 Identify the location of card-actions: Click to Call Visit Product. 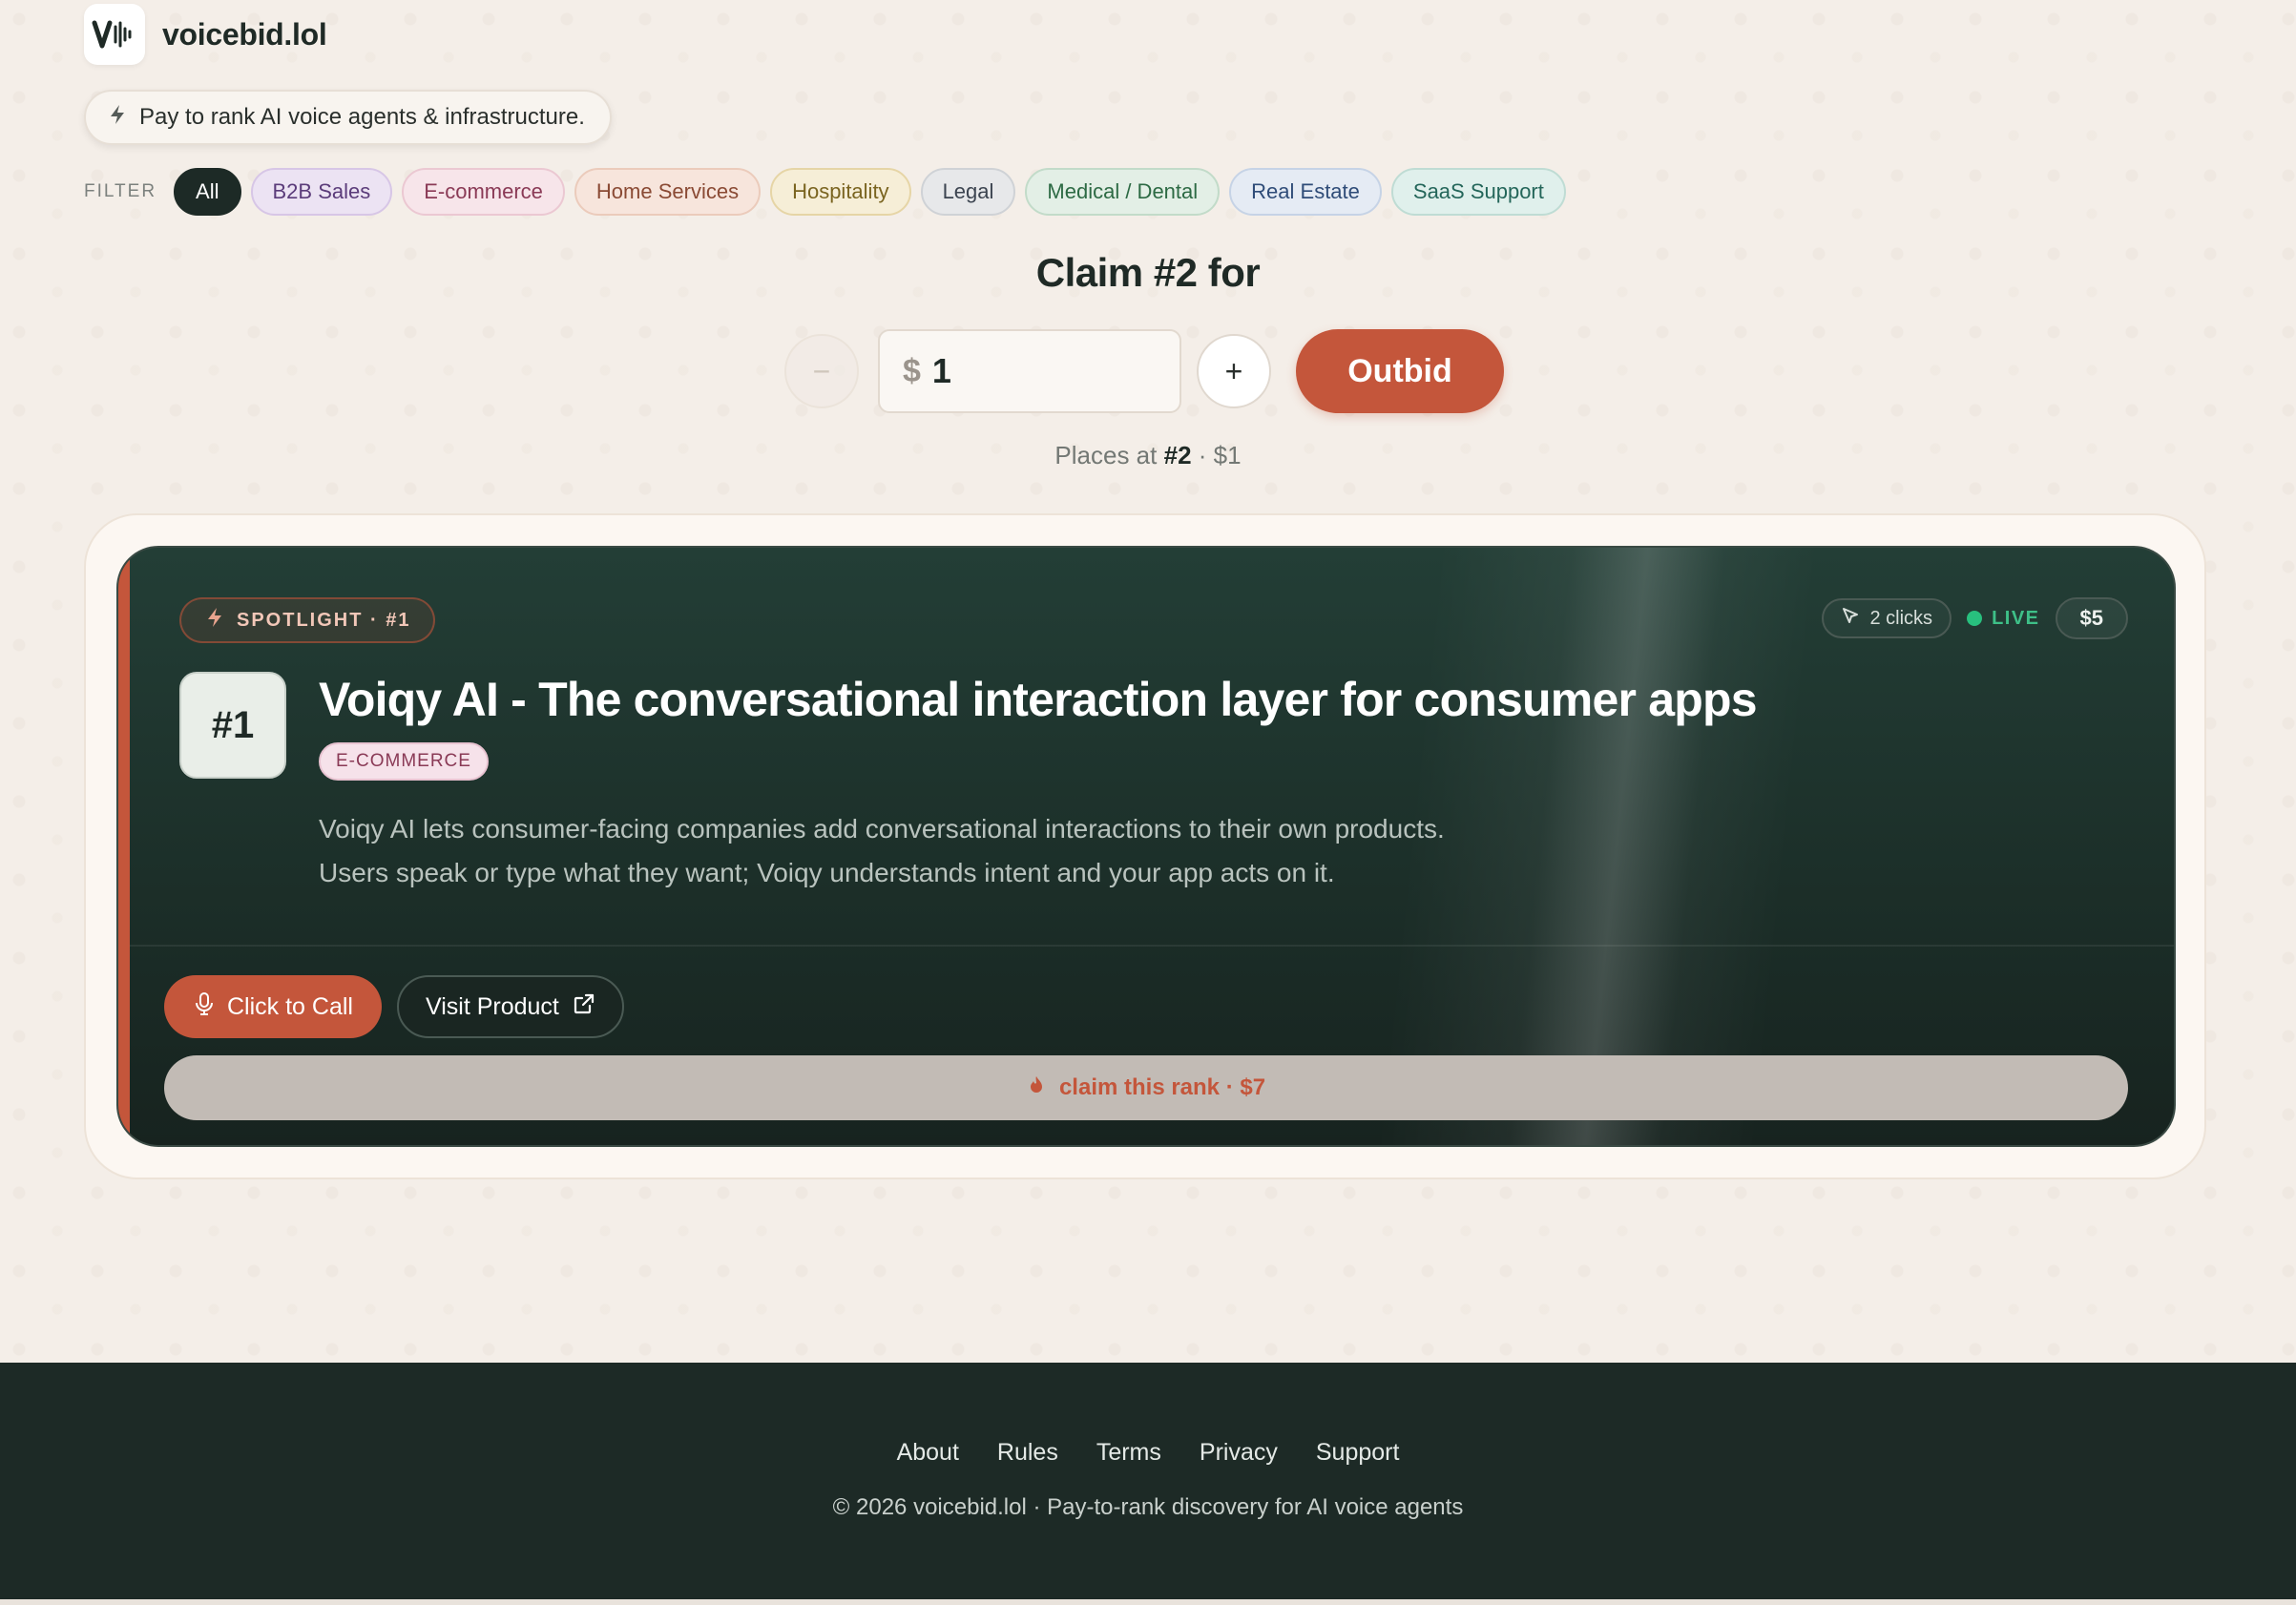
(394, 1006).